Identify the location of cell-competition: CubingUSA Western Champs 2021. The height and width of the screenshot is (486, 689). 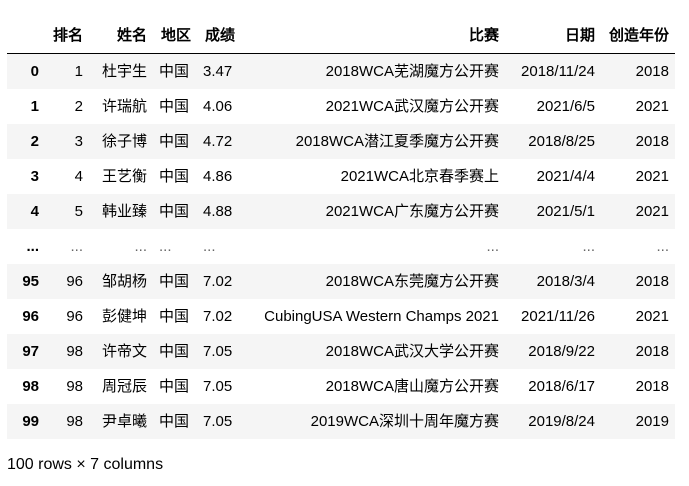
(381, 316).